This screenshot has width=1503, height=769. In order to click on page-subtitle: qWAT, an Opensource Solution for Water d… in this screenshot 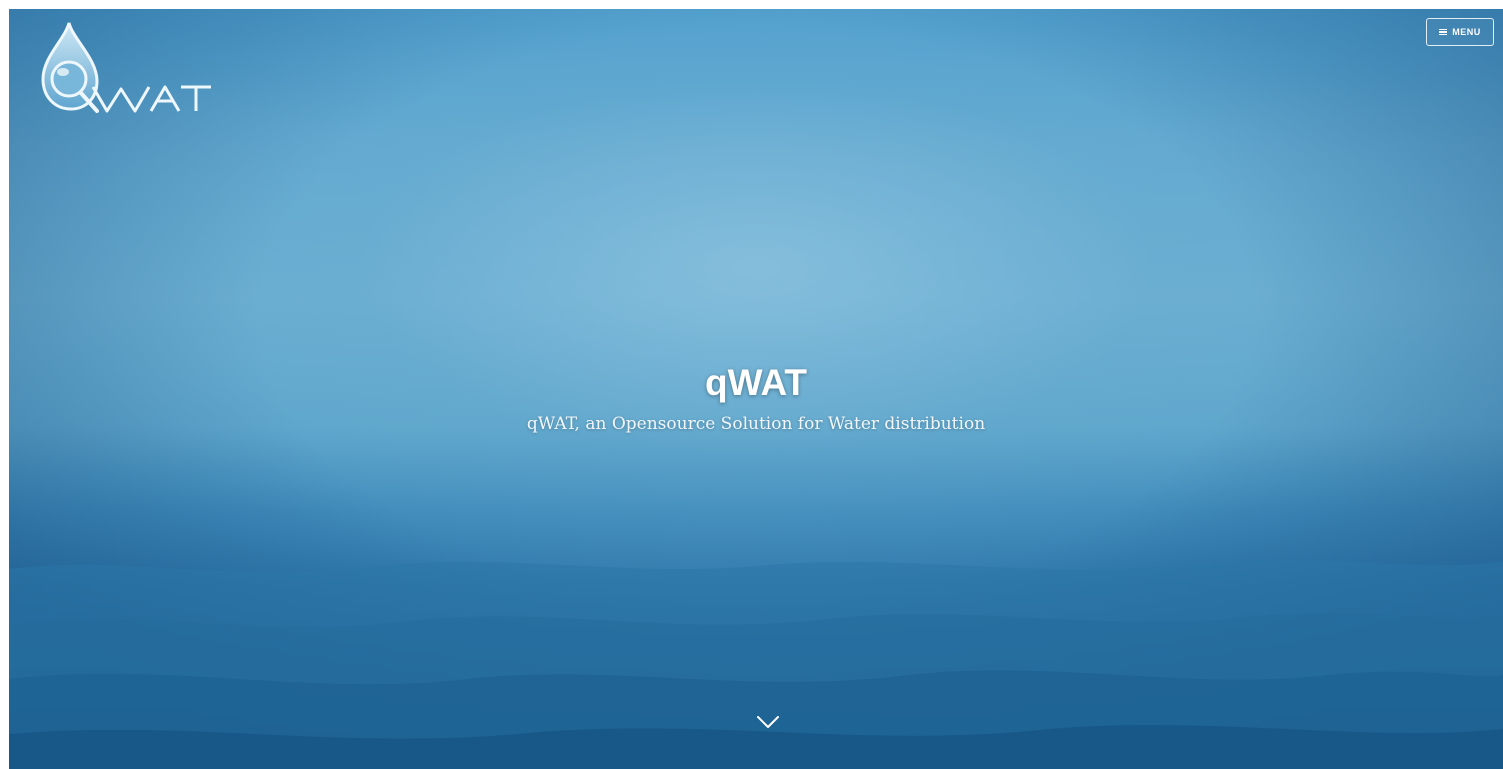, I will do `click(756, 424)`.